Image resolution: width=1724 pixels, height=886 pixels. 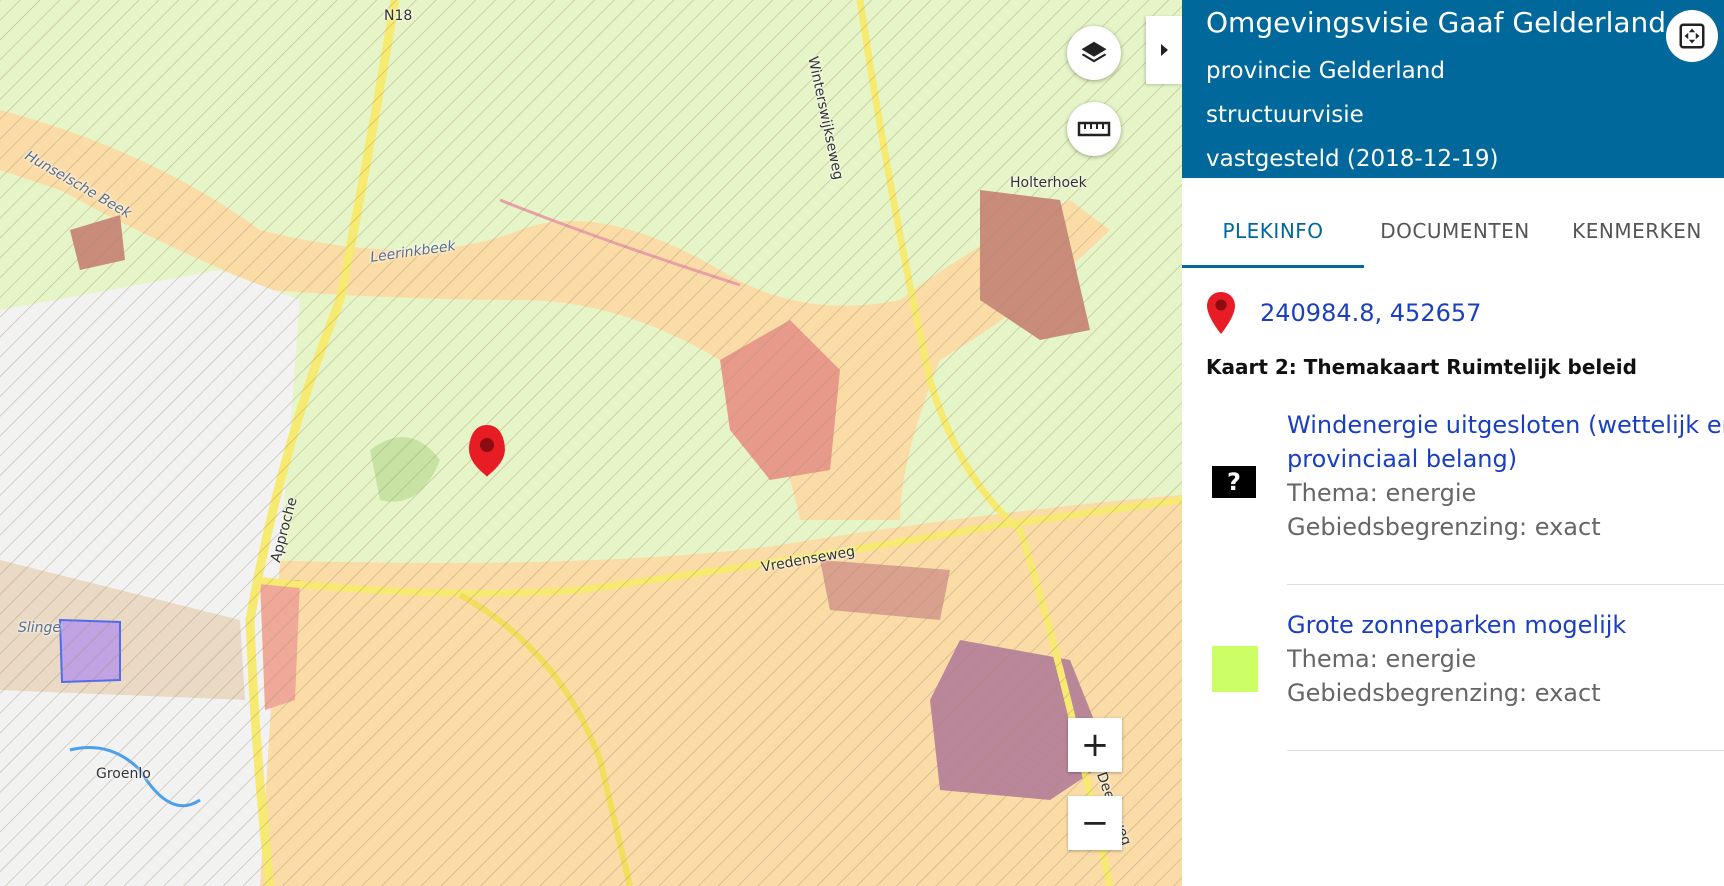 I want to click on ruler-icon, so click(x=1094, y=129).